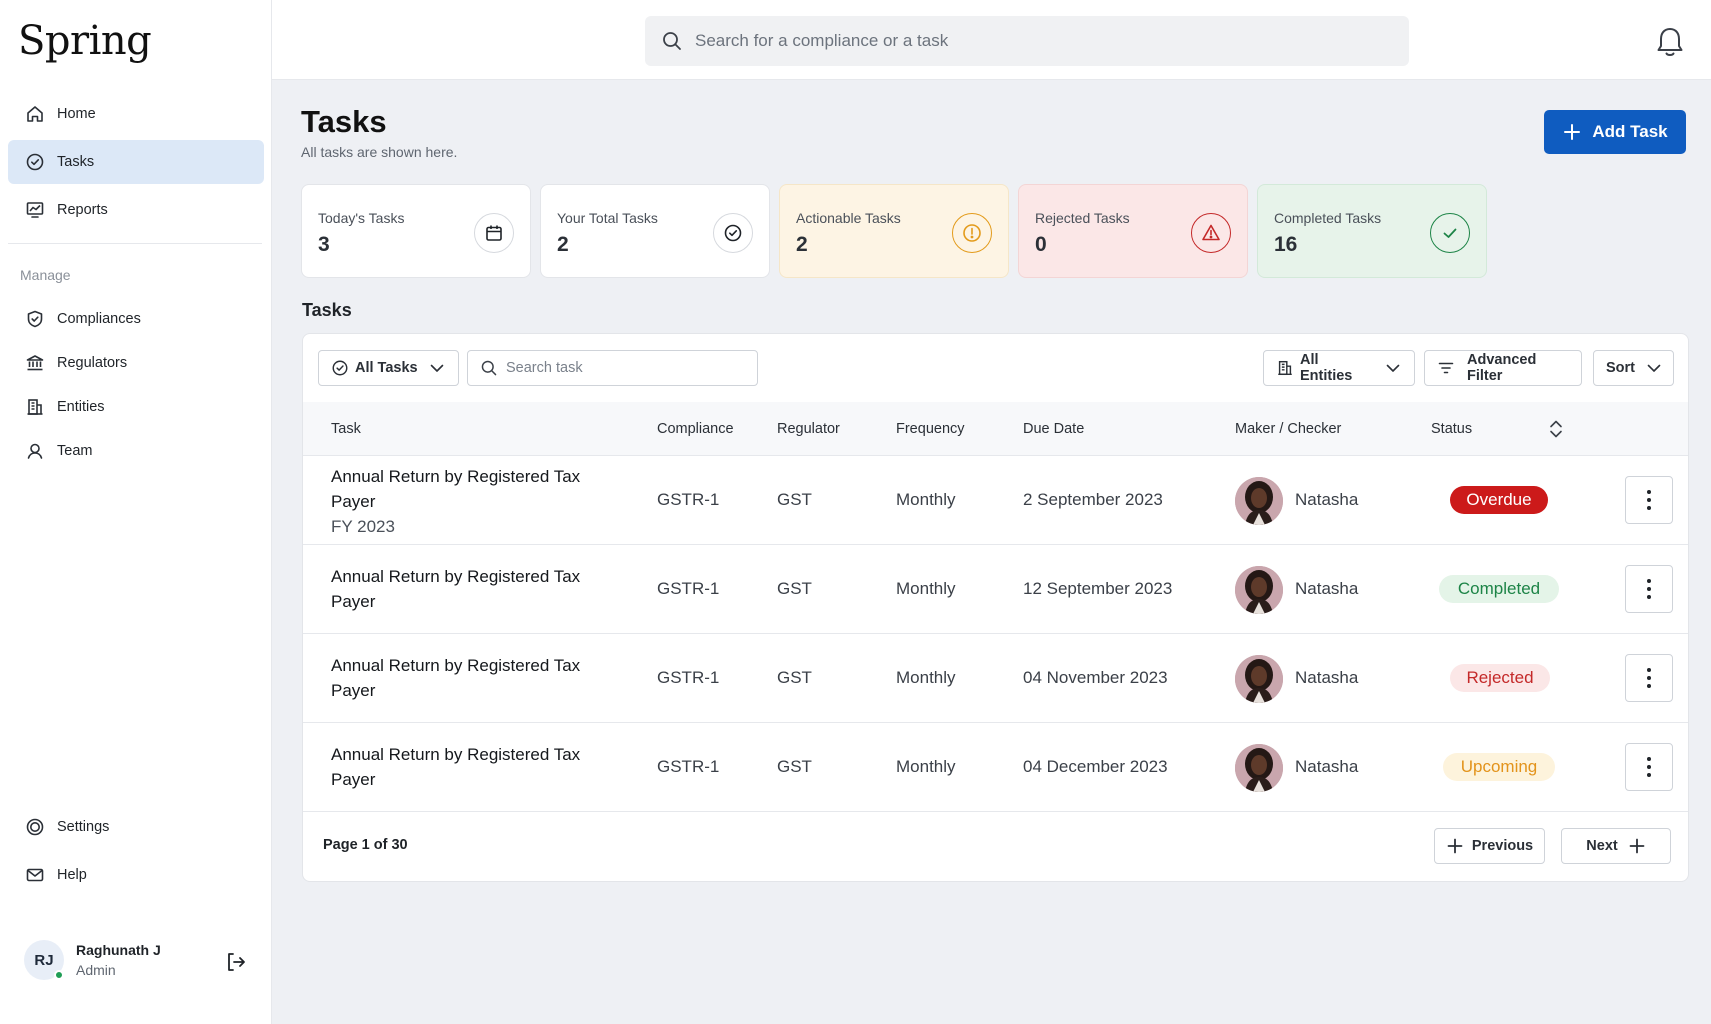 The width and height of the screenshot is (1711, 1024). Describe the element at coordinates (494, 233) in the screenshot. I see `calendar-icon` at that location.